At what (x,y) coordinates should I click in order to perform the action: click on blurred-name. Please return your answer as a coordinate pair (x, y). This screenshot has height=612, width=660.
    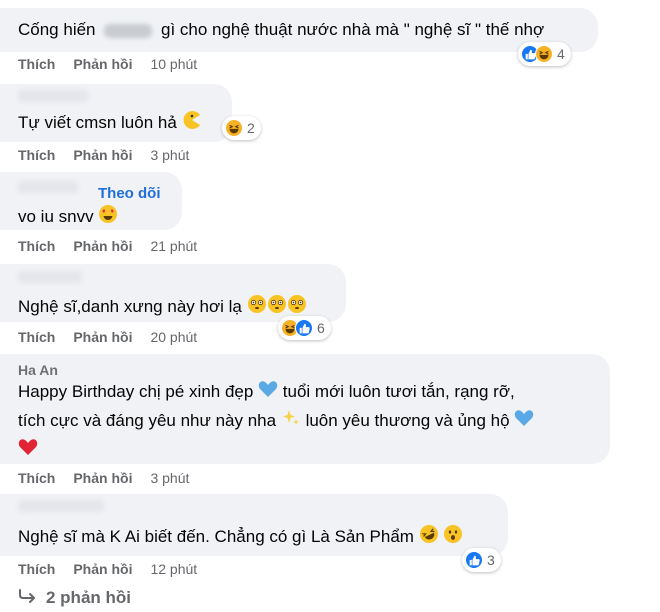
    Looking at the image, I should click on (128, 30).